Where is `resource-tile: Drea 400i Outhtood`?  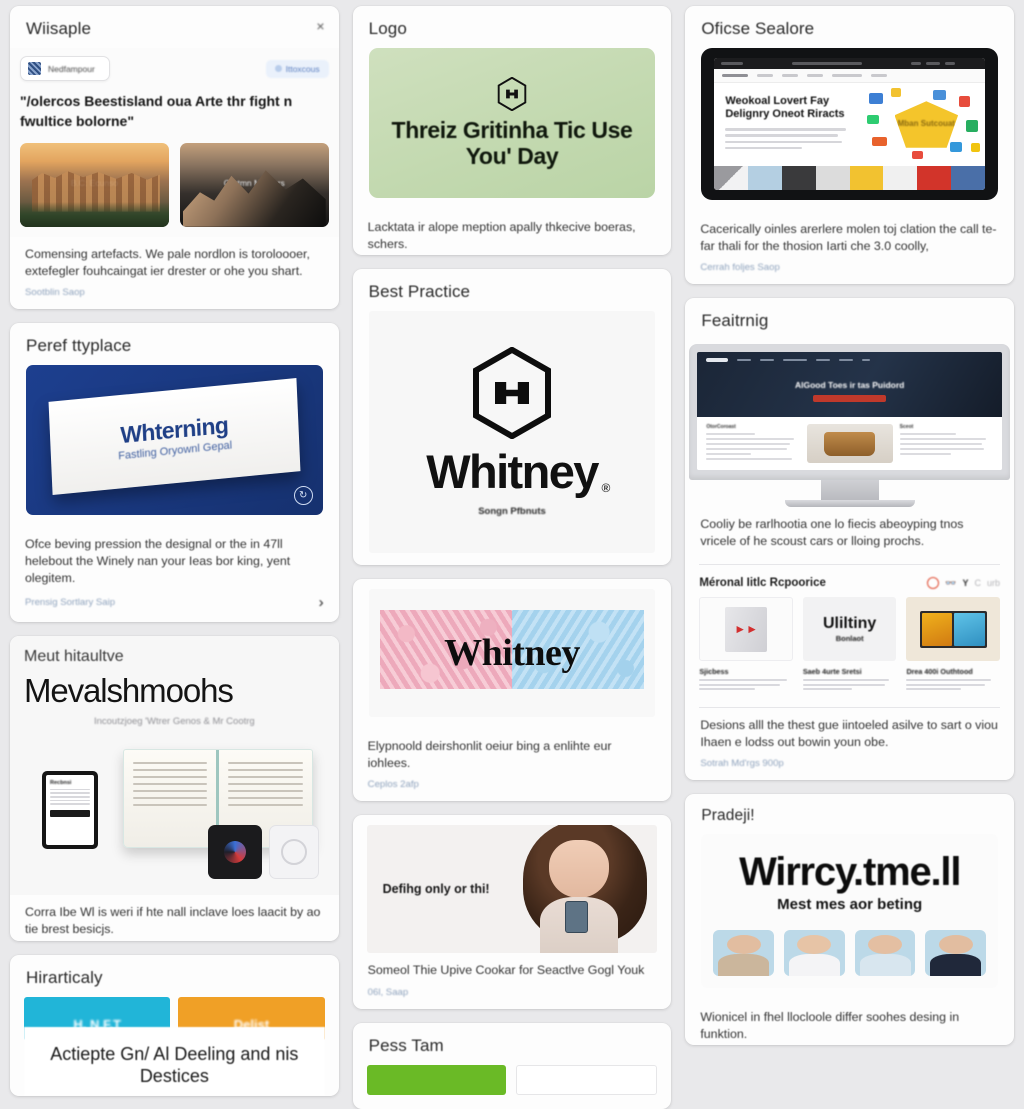
resource-tile: Drea 400i Outhtood is located at coordinates (953, 645).